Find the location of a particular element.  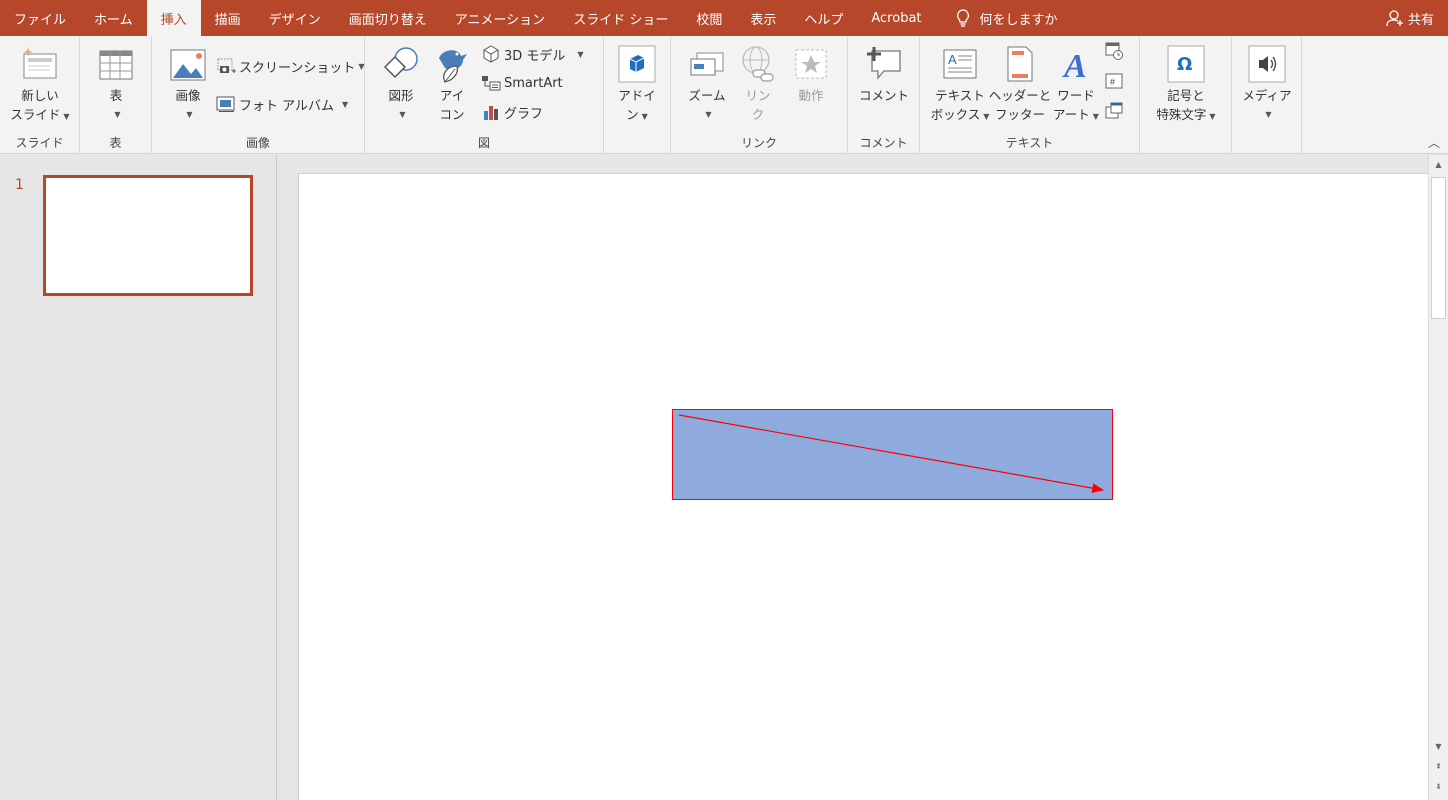

svg-text: Ω is located at coordinates (1184, 64).